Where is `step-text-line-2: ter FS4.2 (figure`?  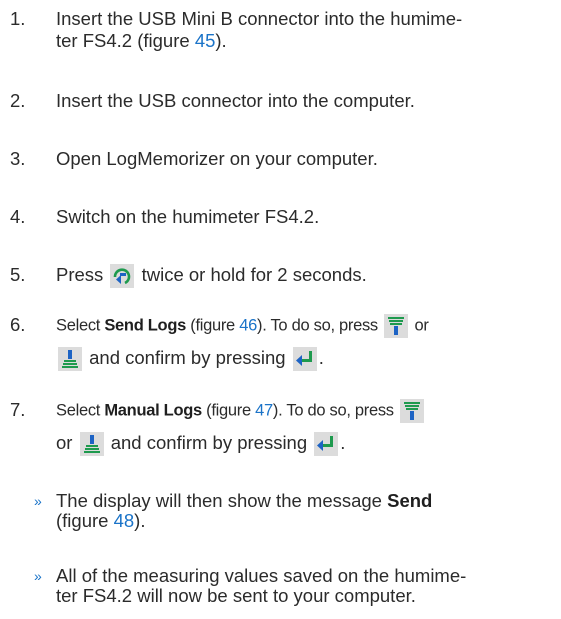
step-text-line-2: ter FS4.2 (figure is located at coordinates (125, 40).